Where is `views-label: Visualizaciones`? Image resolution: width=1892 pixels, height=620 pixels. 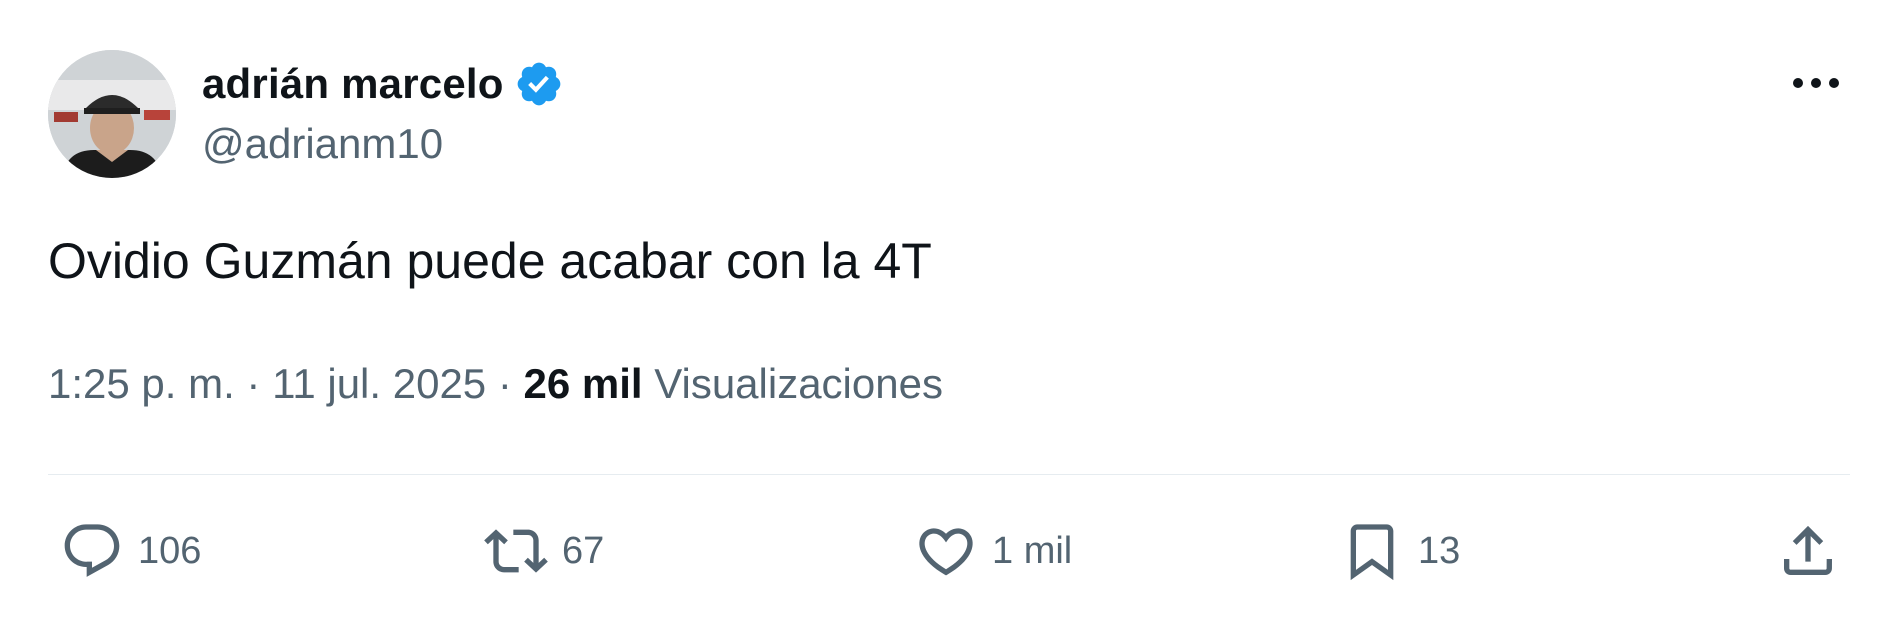 views-label: Visualizaciones is located at coordinates (798, 383).